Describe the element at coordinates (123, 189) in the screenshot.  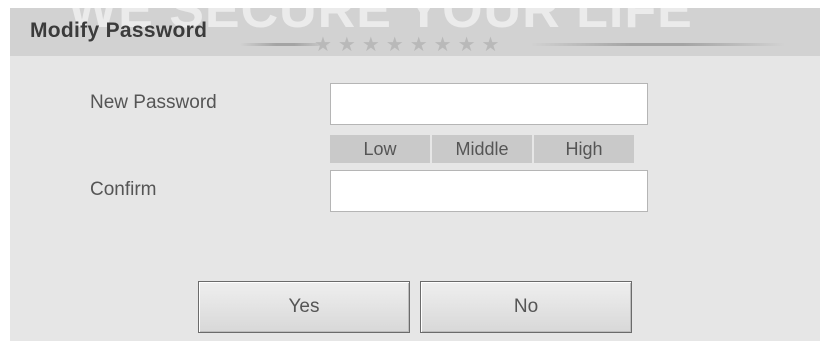
I see `confirm-password-label: Confirm` at that location.